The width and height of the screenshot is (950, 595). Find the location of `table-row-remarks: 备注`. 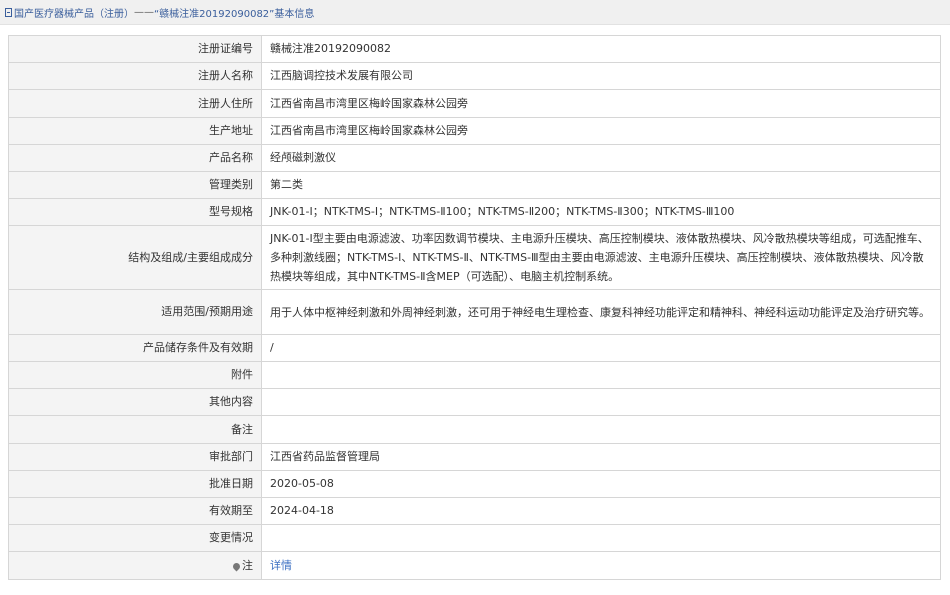

table-row-remarks: 备注 is located at coordinates (474, 429).